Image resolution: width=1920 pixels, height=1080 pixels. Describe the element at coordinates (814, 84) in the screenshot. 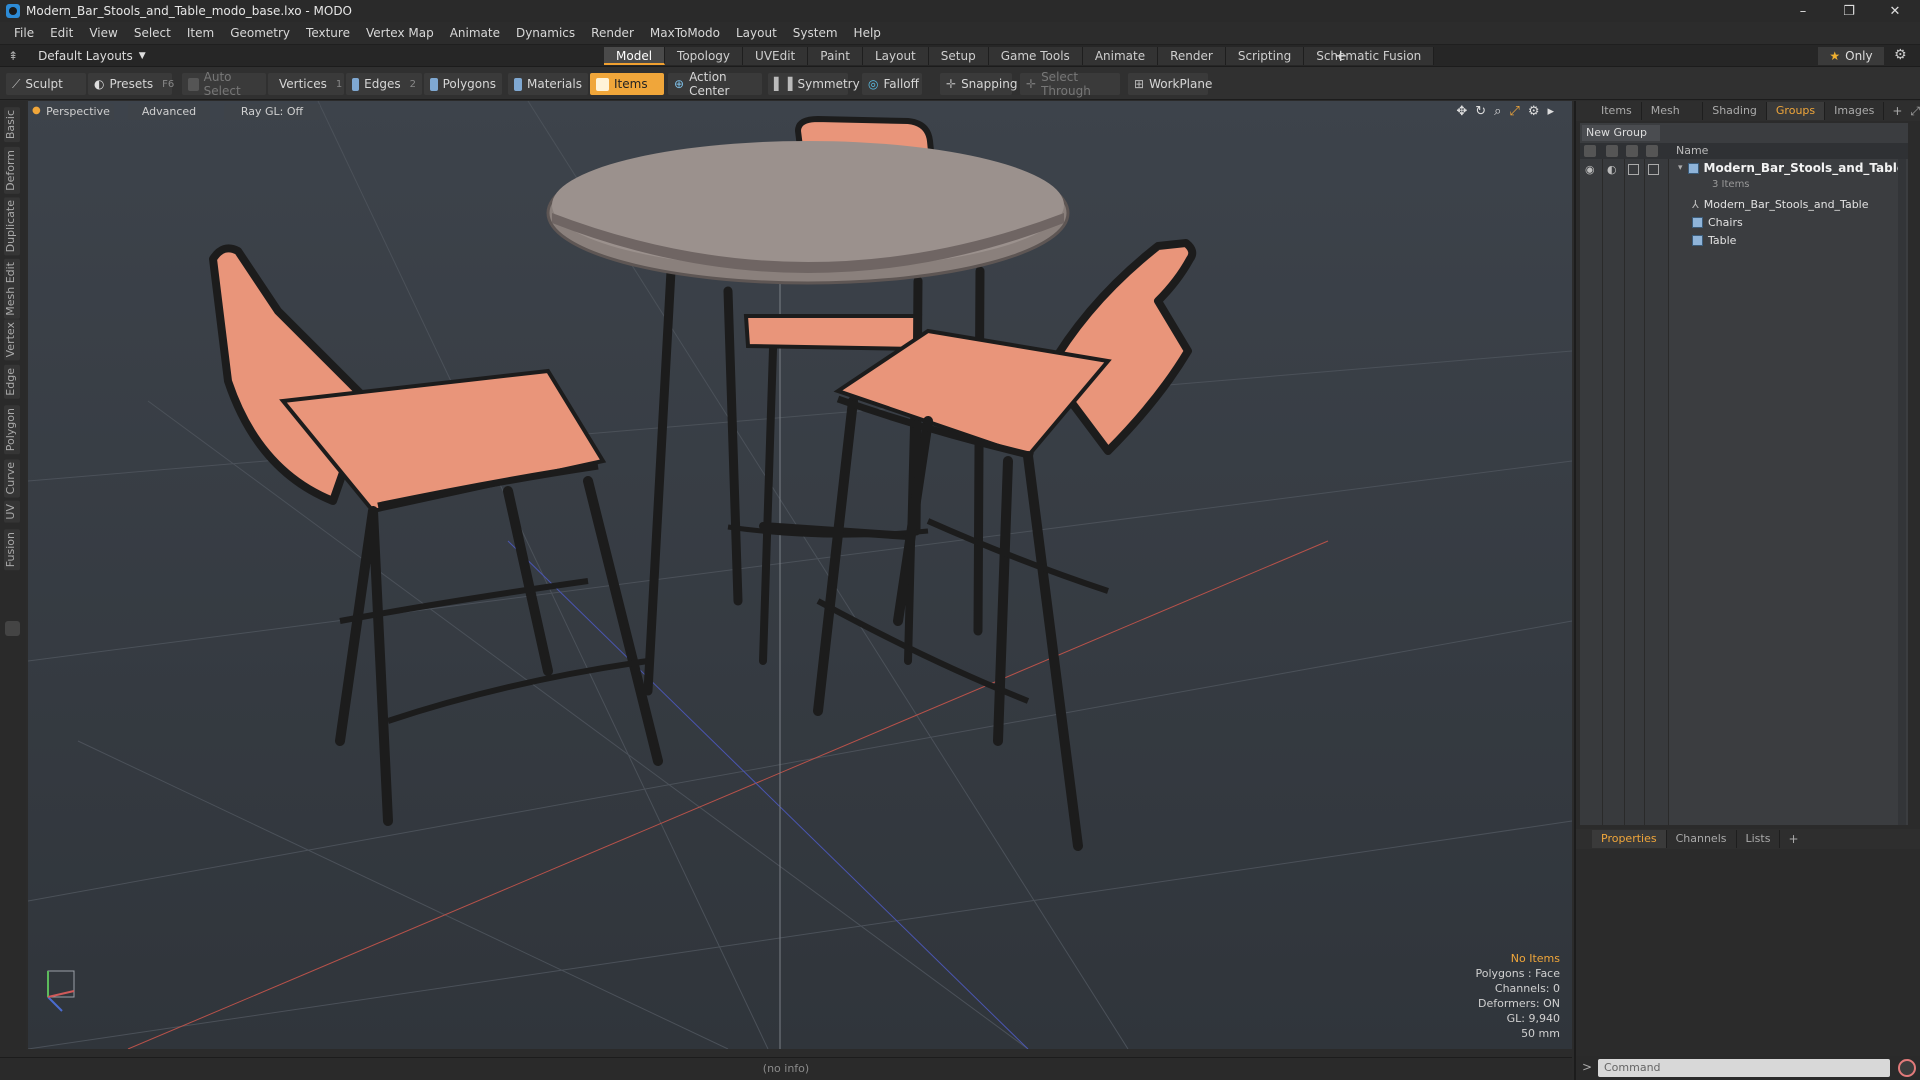

I see `symmetry-button: ▌▐ Symmetry` at that location.